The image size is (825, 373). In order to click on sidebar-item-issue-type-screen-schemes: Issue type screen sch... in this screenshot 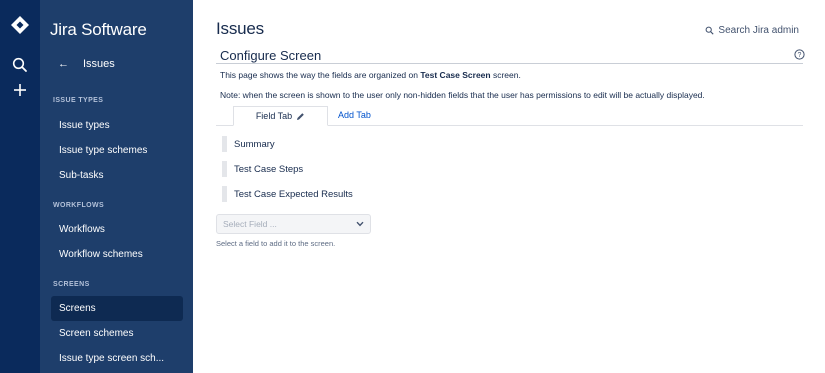, I will do `click(117, 358)`.